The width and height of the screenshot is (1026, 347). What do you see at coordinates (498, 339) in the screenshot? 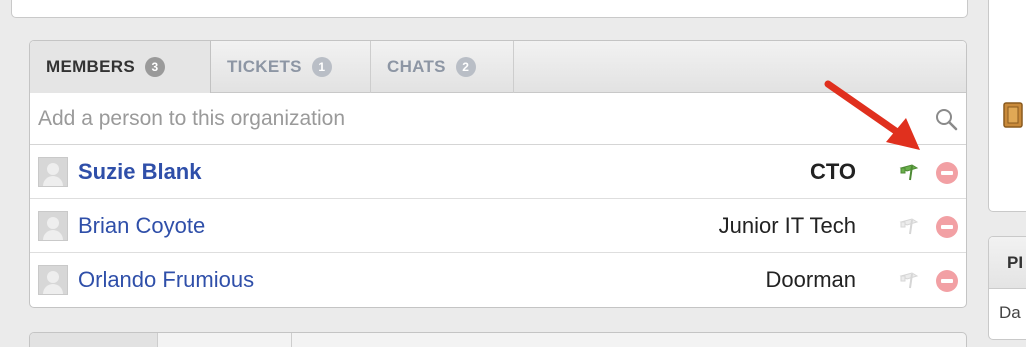
I see `bottom-panel` at bounding box center [498, 339].